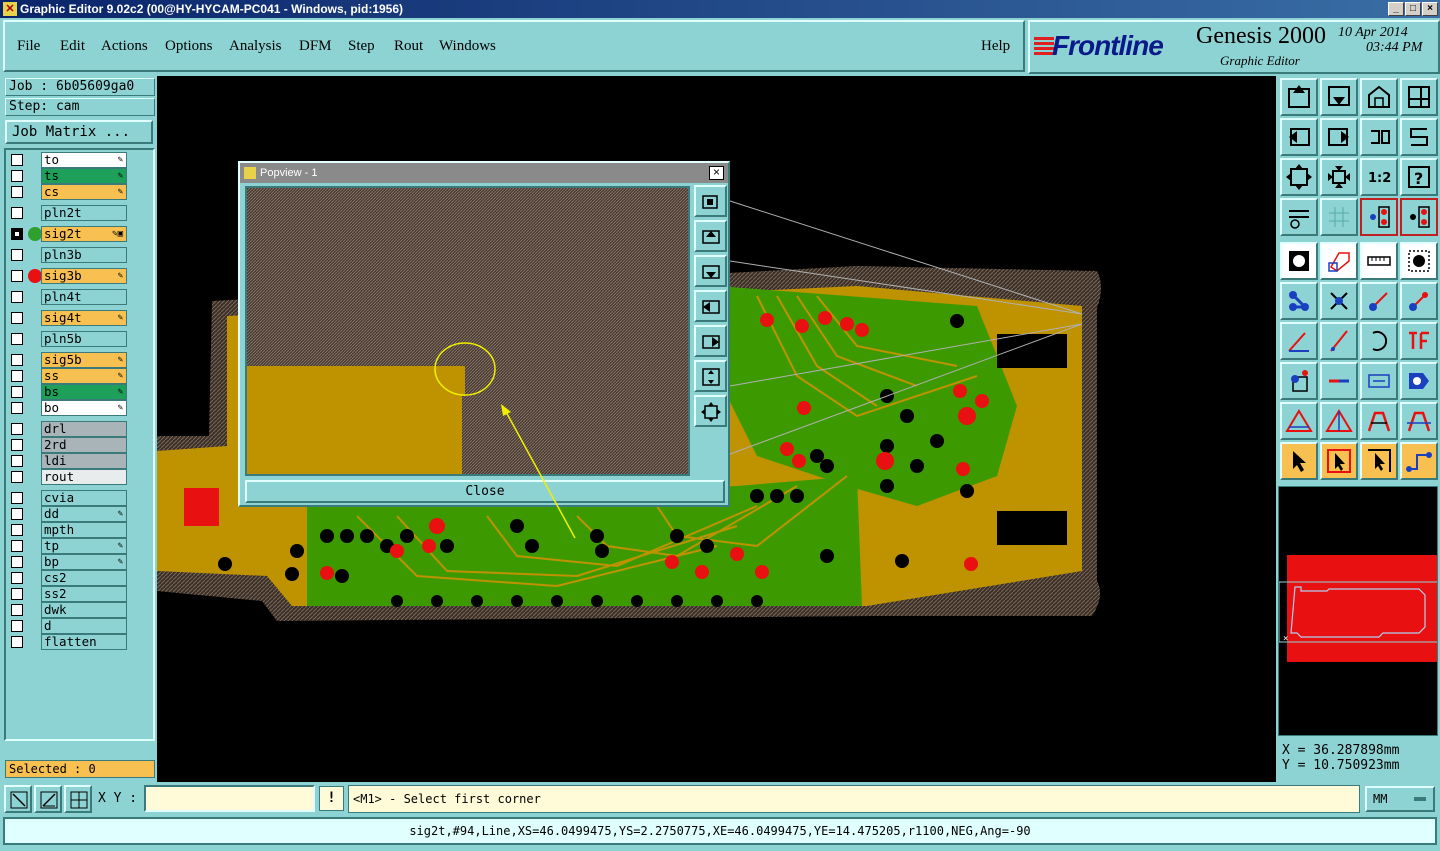  What do you see at coordinates (1339, 137) in the screenshot?
I see `tool-pan-right` at bounding box center [1339, 137].